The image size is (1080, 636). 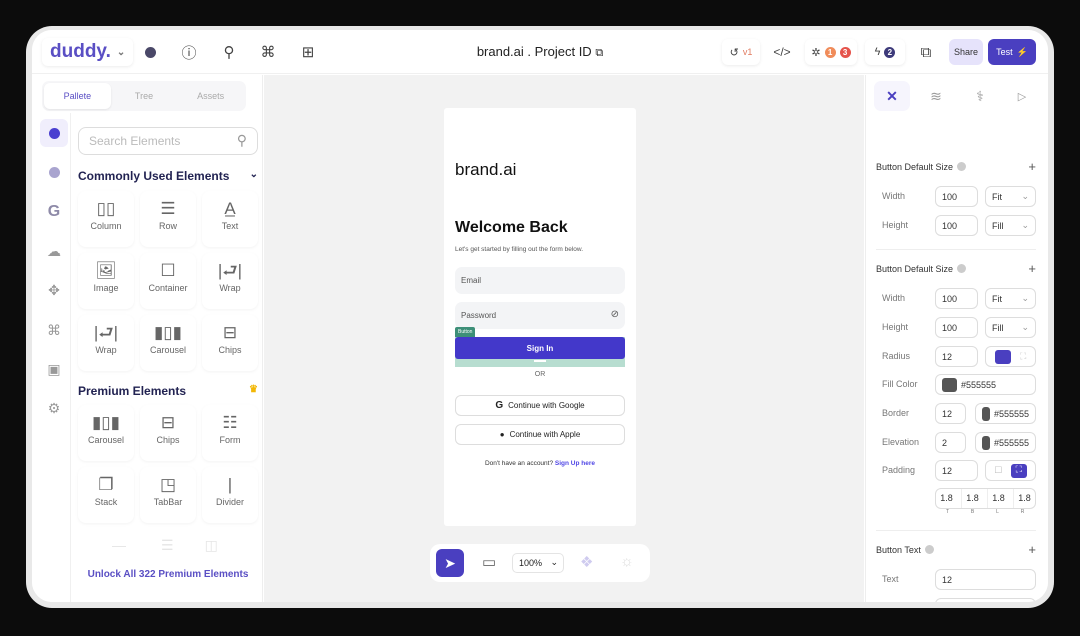 What do you see at coordinates (106, 219) in the screenshot?
I see `element-column: ▯▯ Column` at bounding box center [106, 219].